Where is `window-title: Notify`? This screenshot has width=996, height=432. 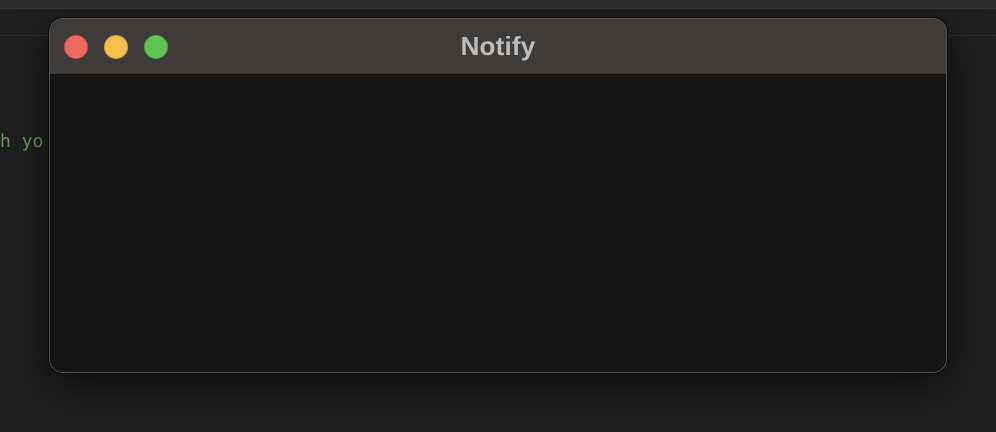 window-title: Notify is located at coordinates (498, 46).